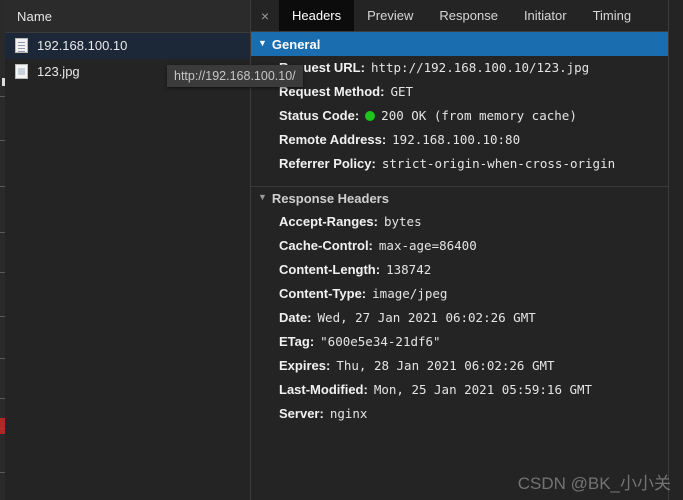  Describe the element at coordinates (330, 269) in the screenshot. I see `header-field-key: Content-Length:` at that location.